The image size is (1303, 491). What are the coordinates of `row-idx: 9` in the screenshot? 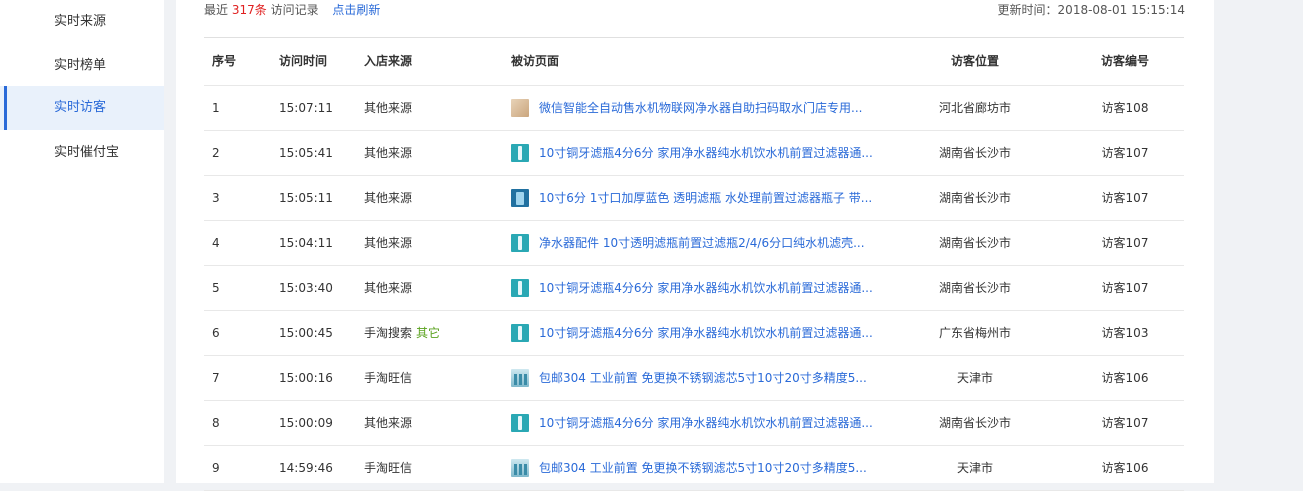 It's located at (216, 468).